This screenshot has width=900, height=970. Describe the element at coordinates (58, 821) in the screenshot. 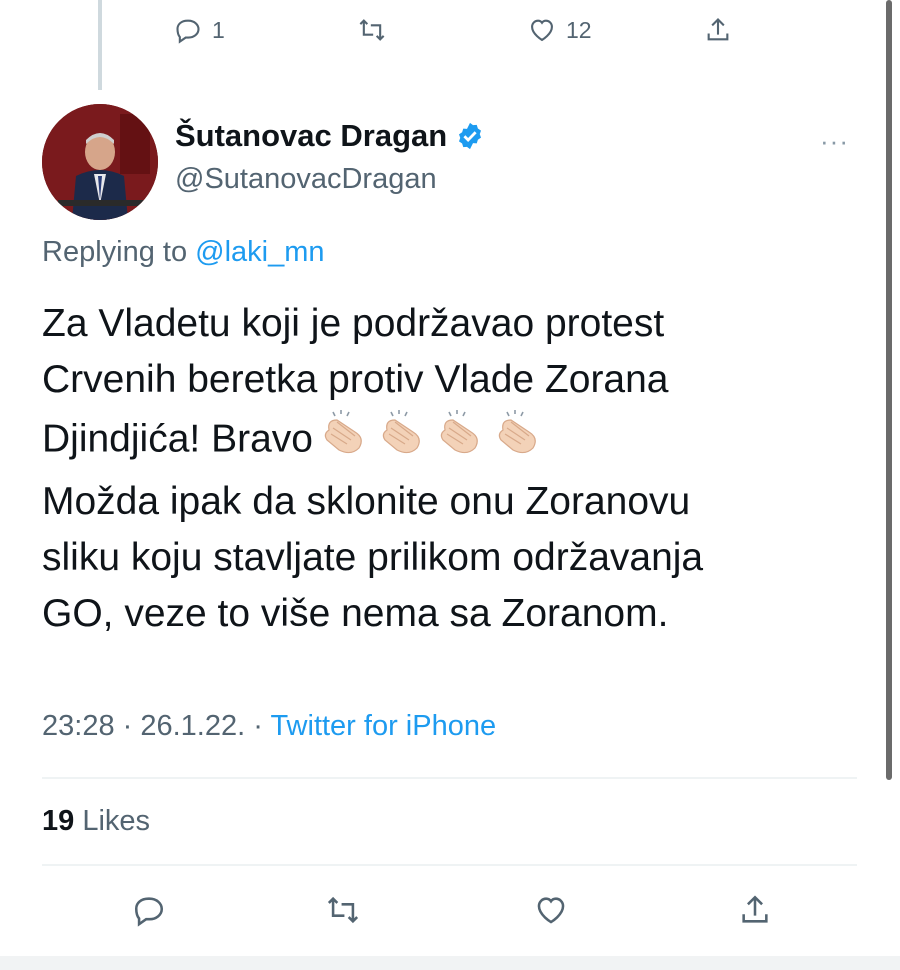

I see `likes-count: 19` at that location.